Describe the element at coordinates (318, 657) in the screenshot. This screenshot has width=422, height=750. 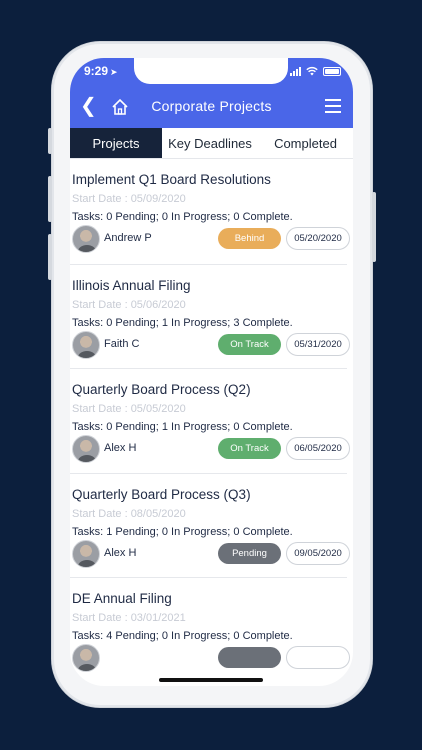
I see `due-date` at that location.